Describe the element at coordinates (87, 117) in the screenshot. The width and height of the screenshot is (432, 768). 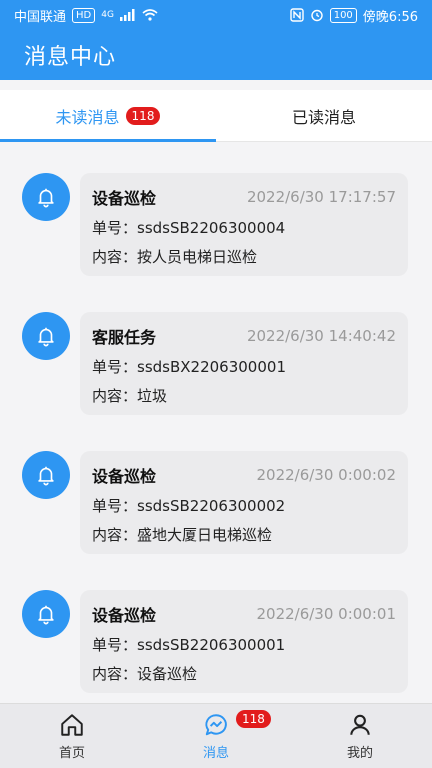
I see `tab-unread-label: 未读消息` at that location.